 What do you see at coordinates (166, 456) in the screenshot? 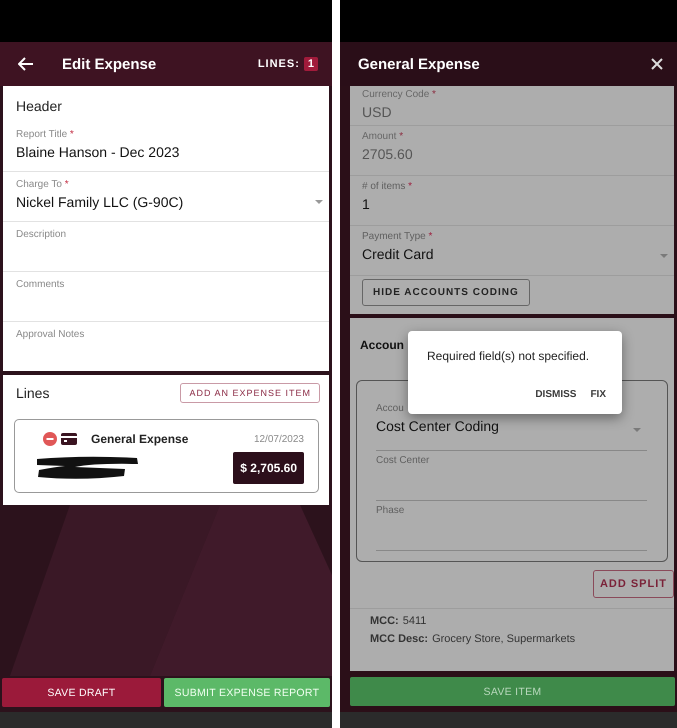
I see `expense-line-card: General Expense 12/07/2023 $ 2,705.60` at bounding box center [166, 456].